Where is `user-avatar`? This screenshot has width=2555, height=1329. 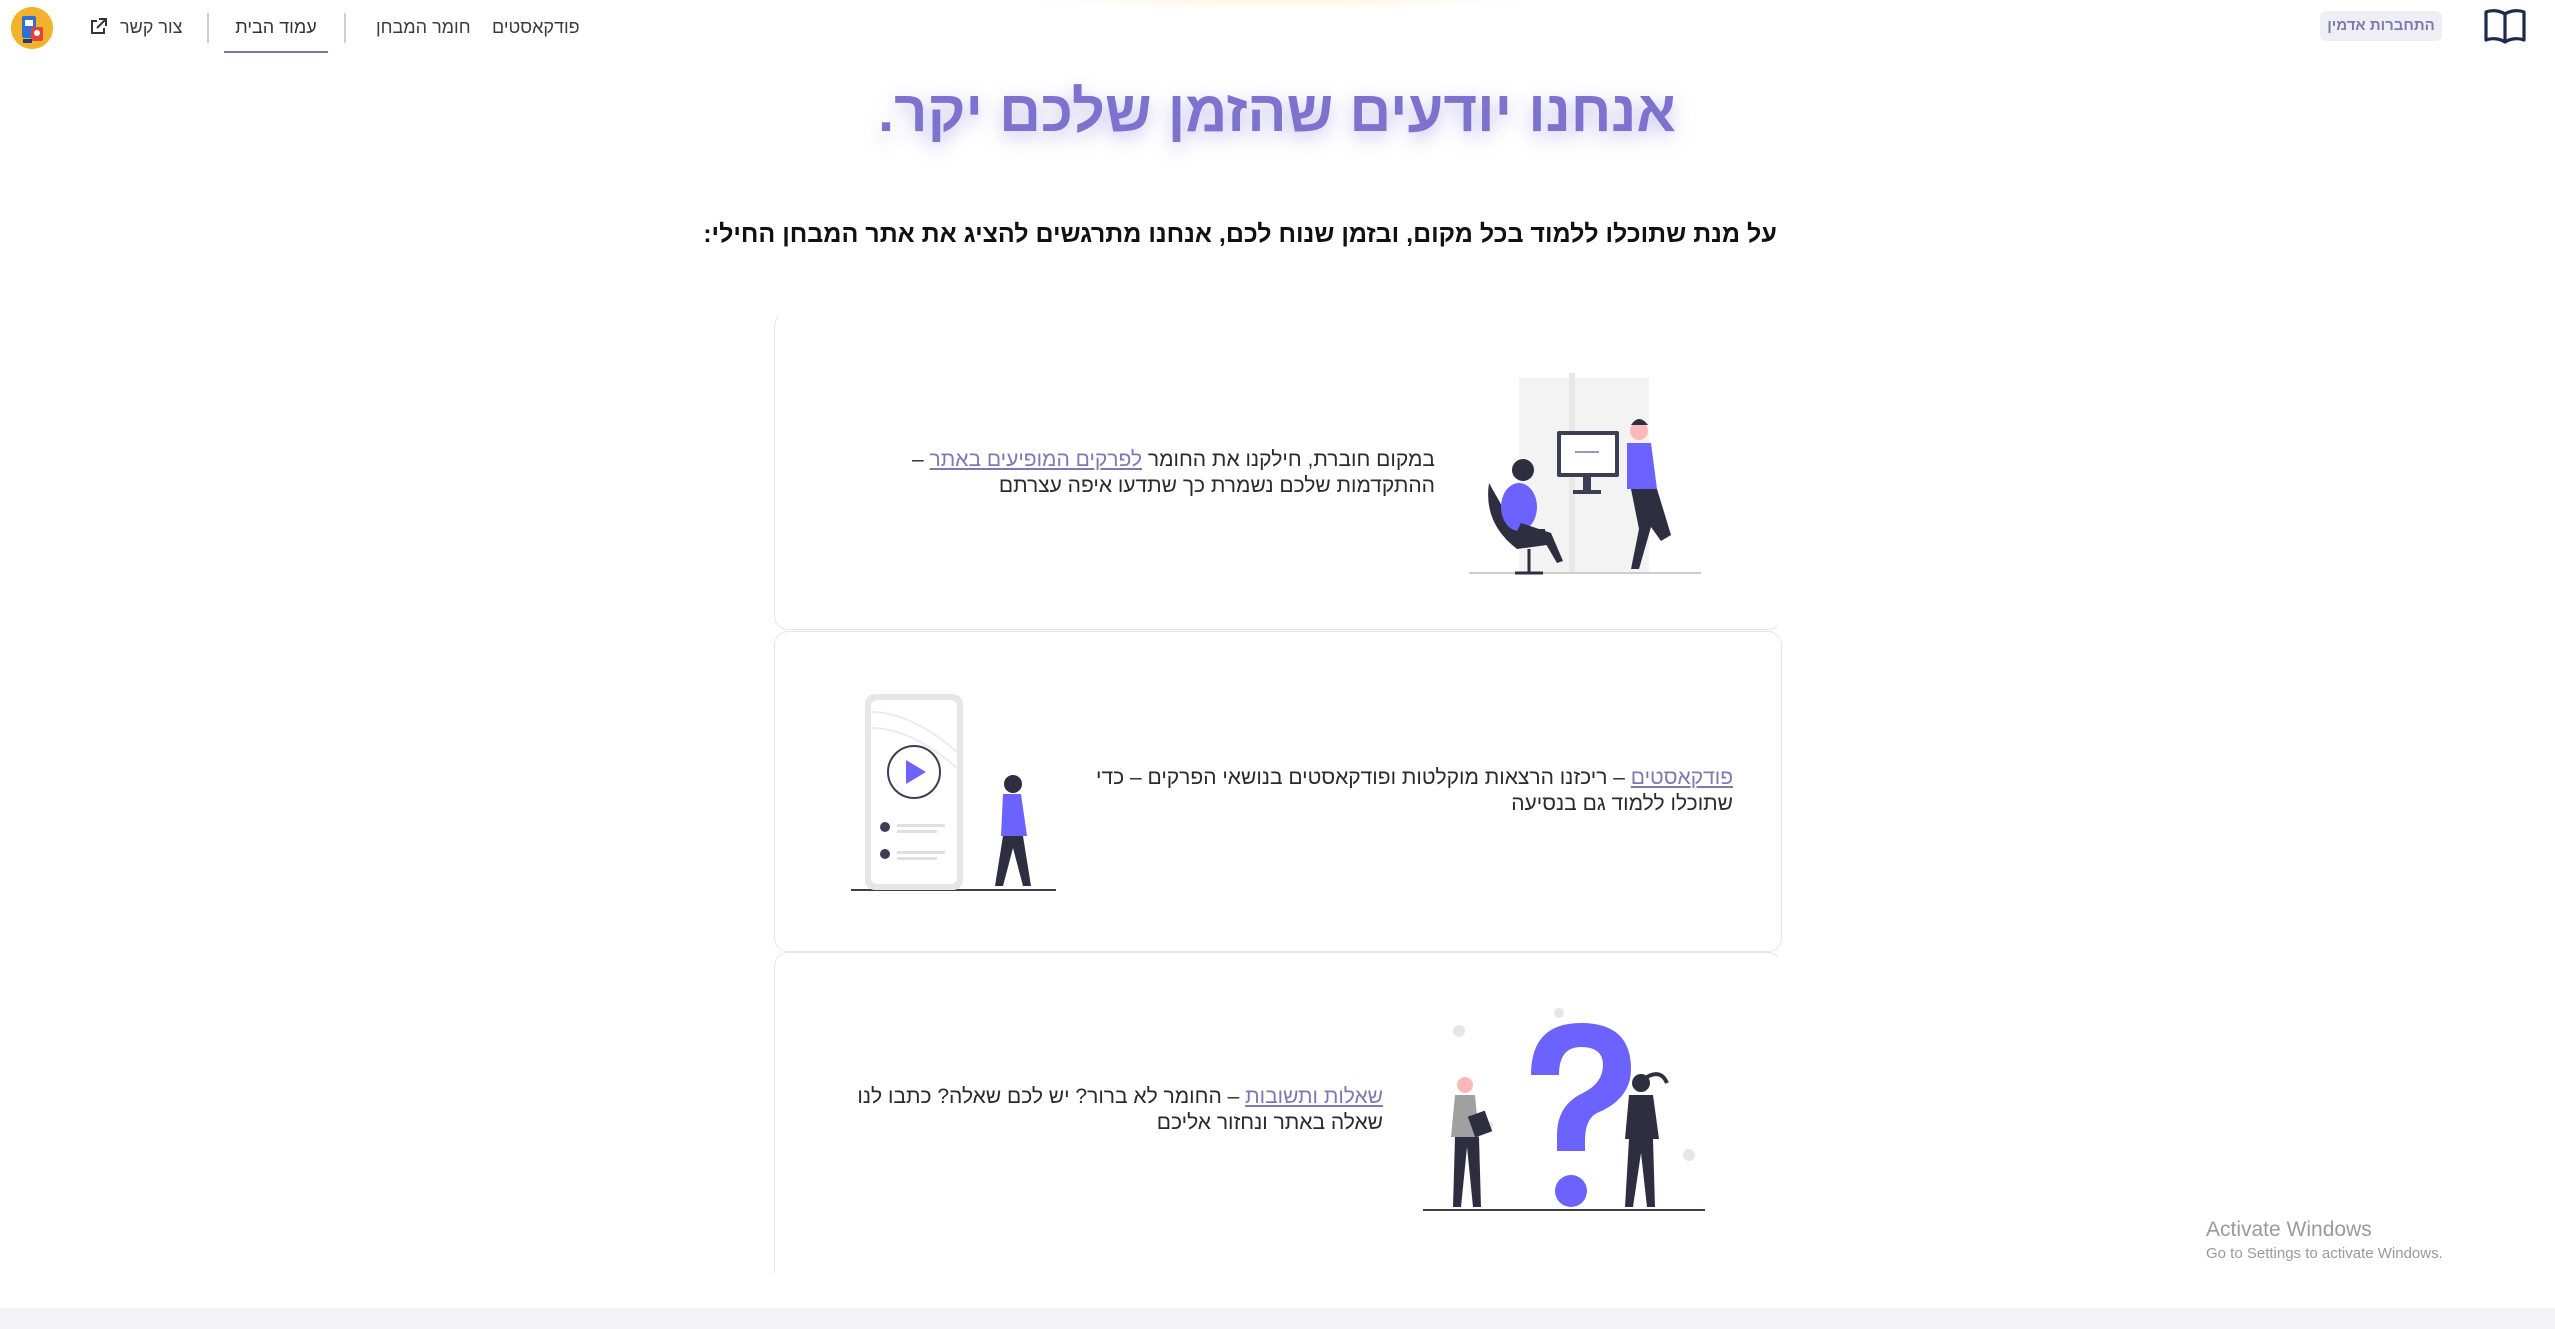
user-avatar is located at coordinates (32, 28).